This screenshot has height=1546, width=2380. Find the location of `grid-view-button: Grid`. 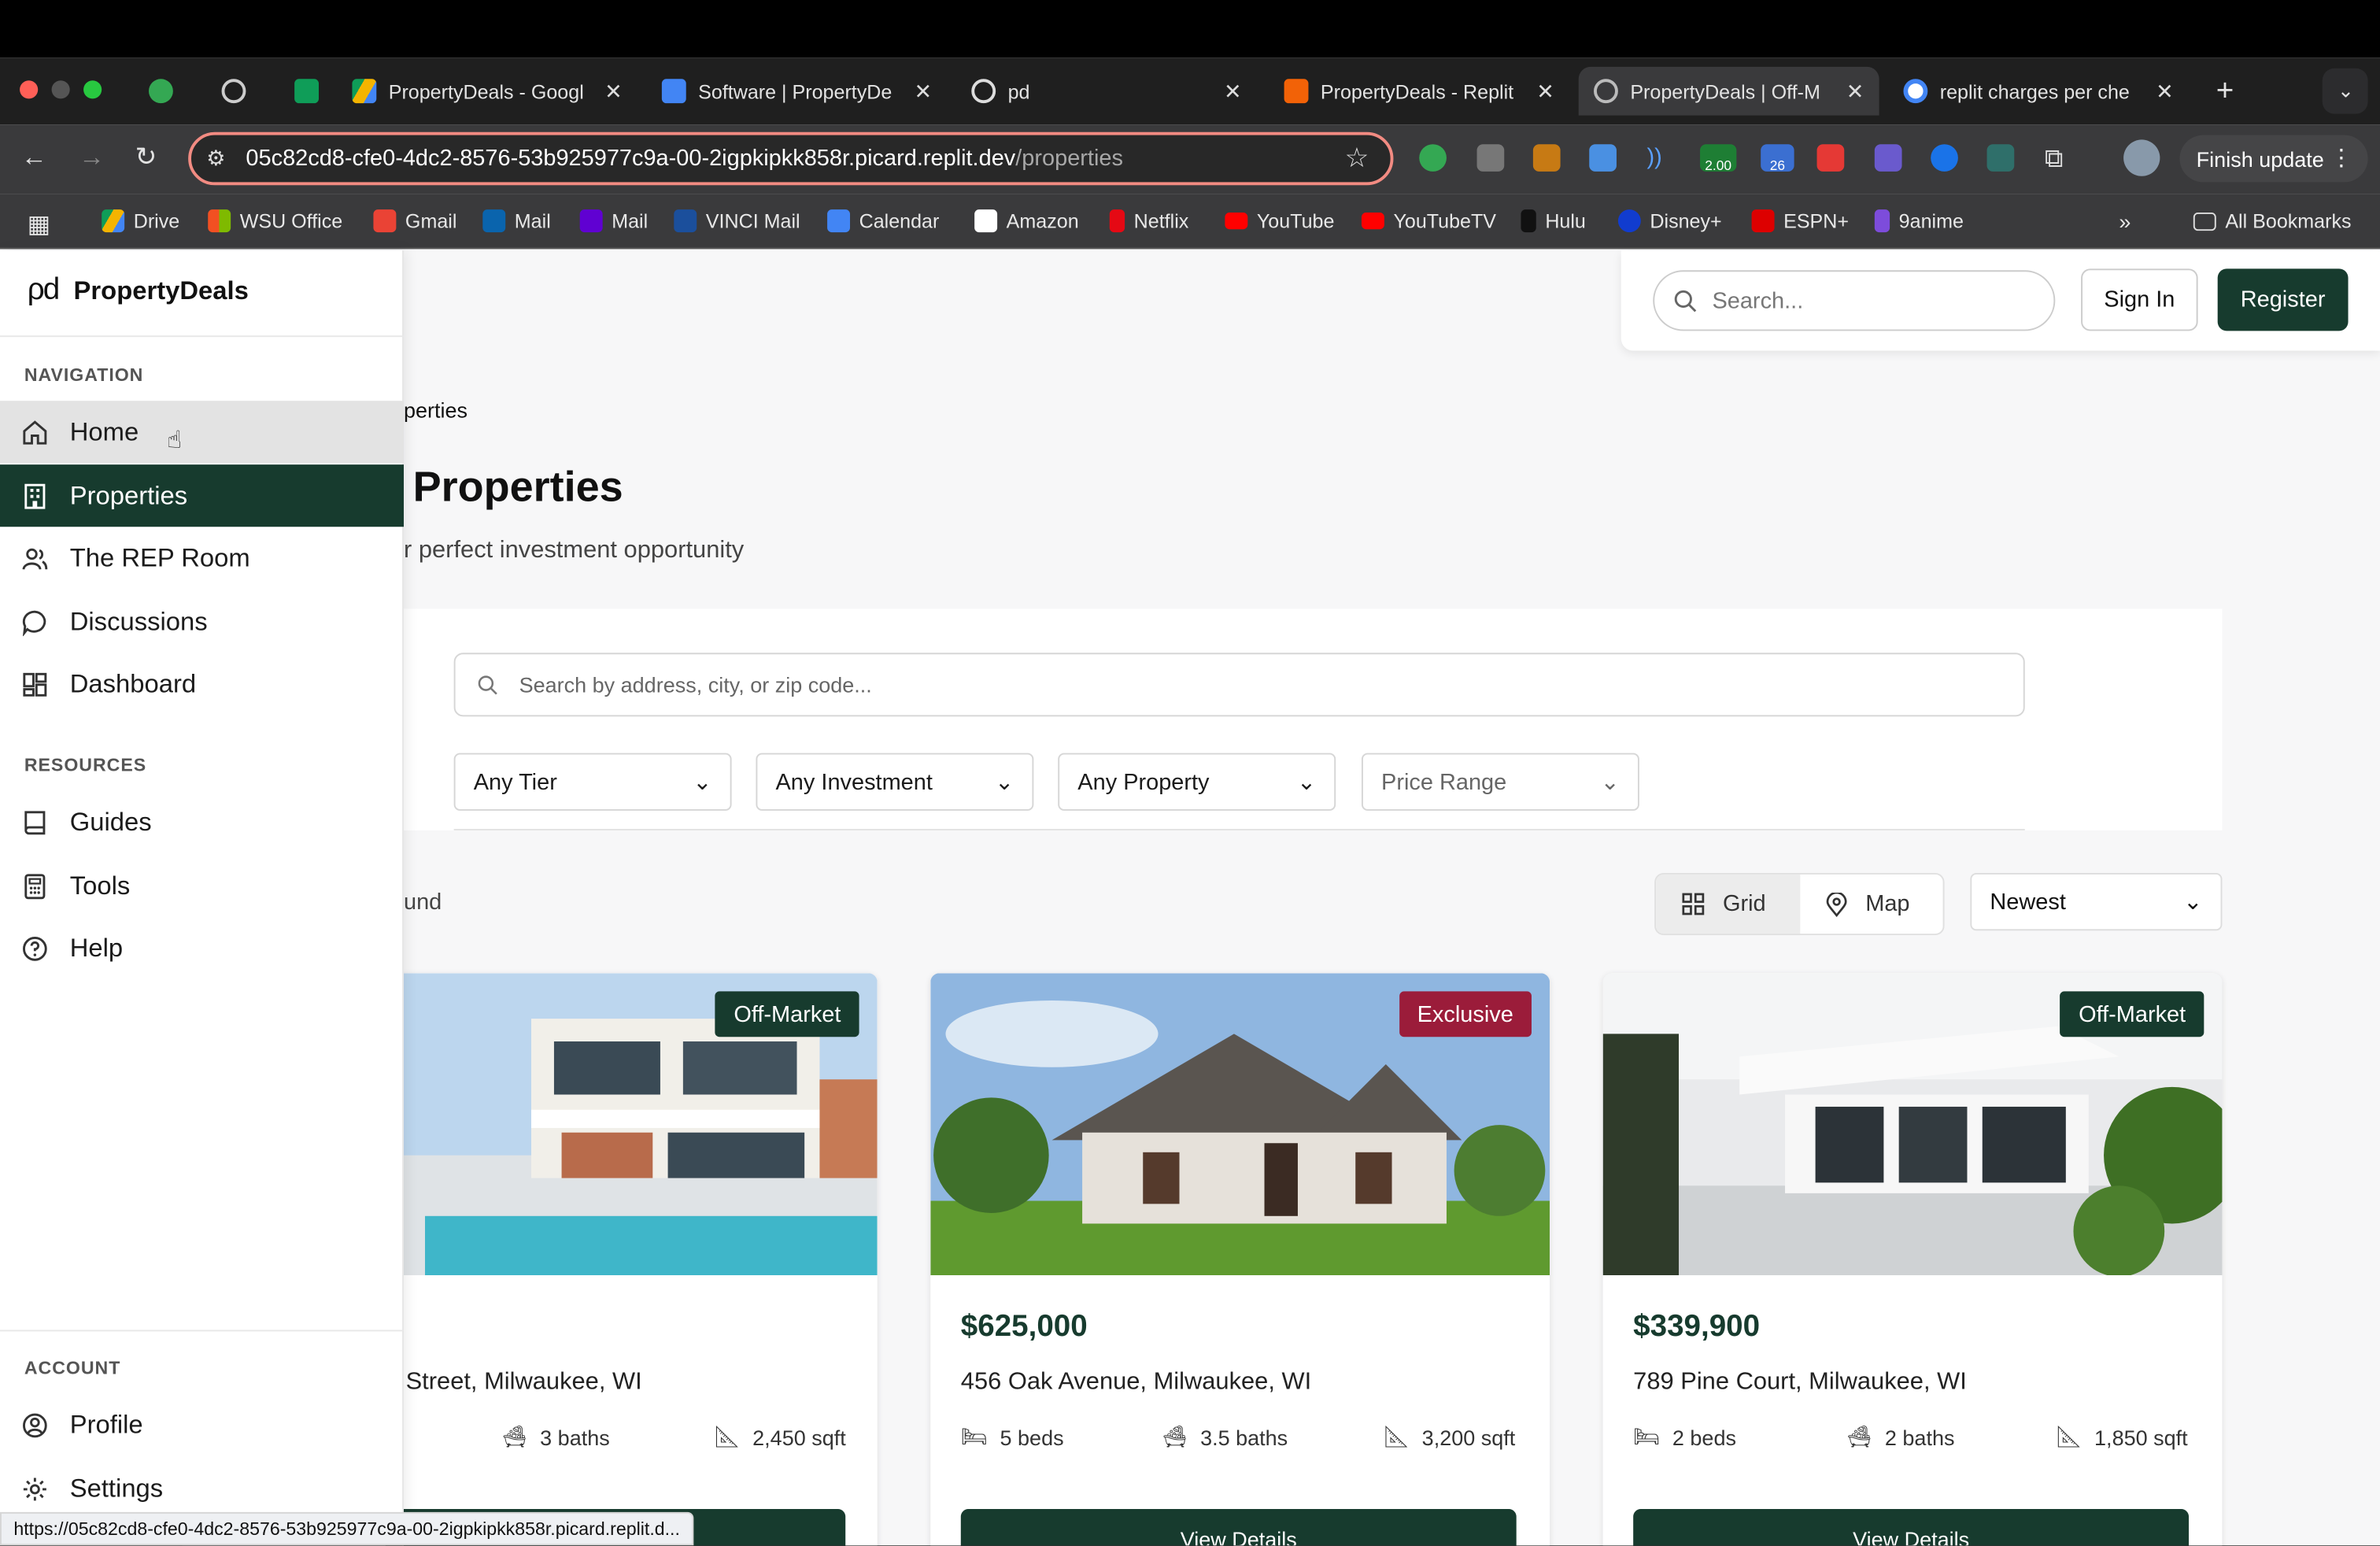

grid-view-button: Grid is located at coordinates (1728, 904).